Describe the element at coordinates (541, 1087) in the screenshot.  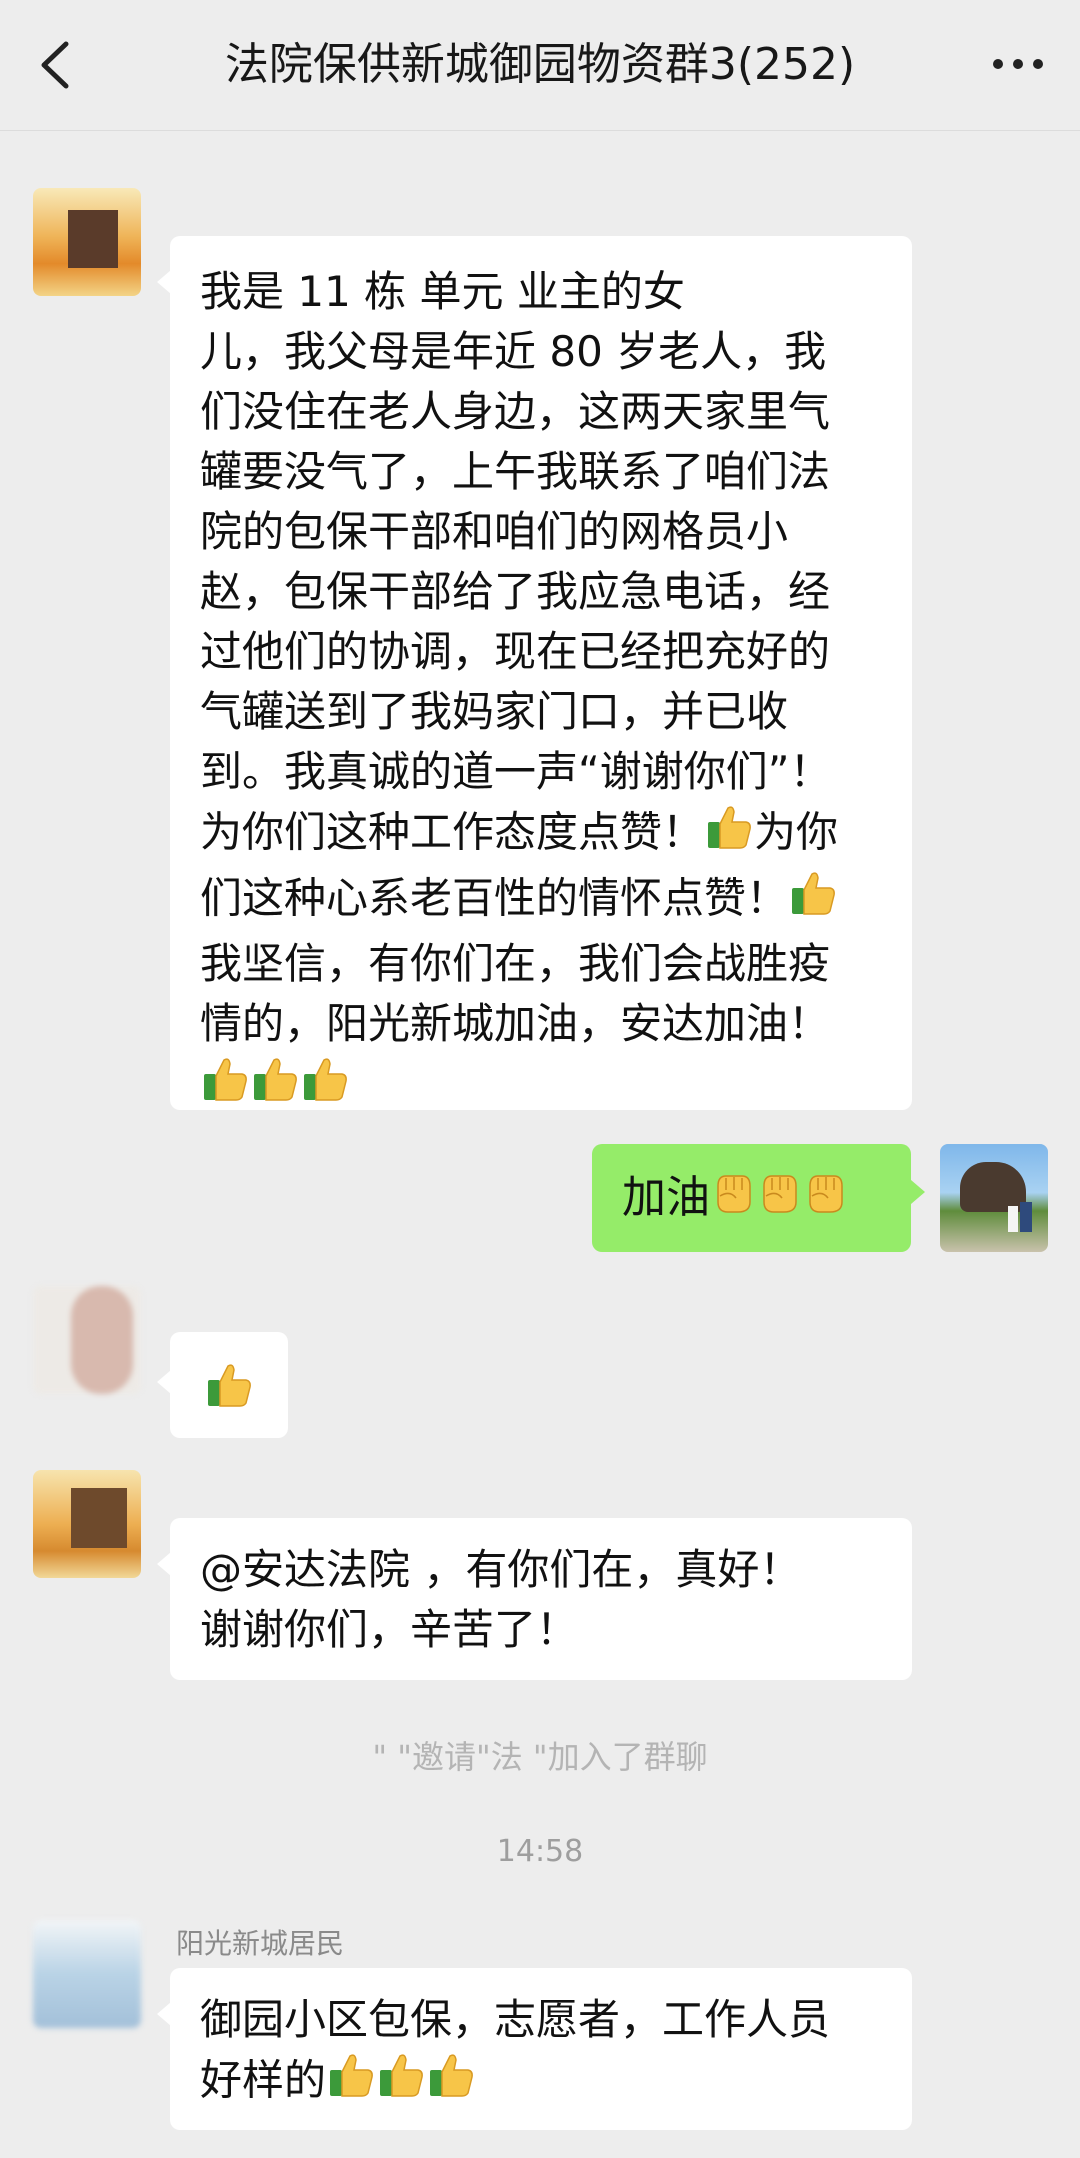
I see `emoji-row` at that location.